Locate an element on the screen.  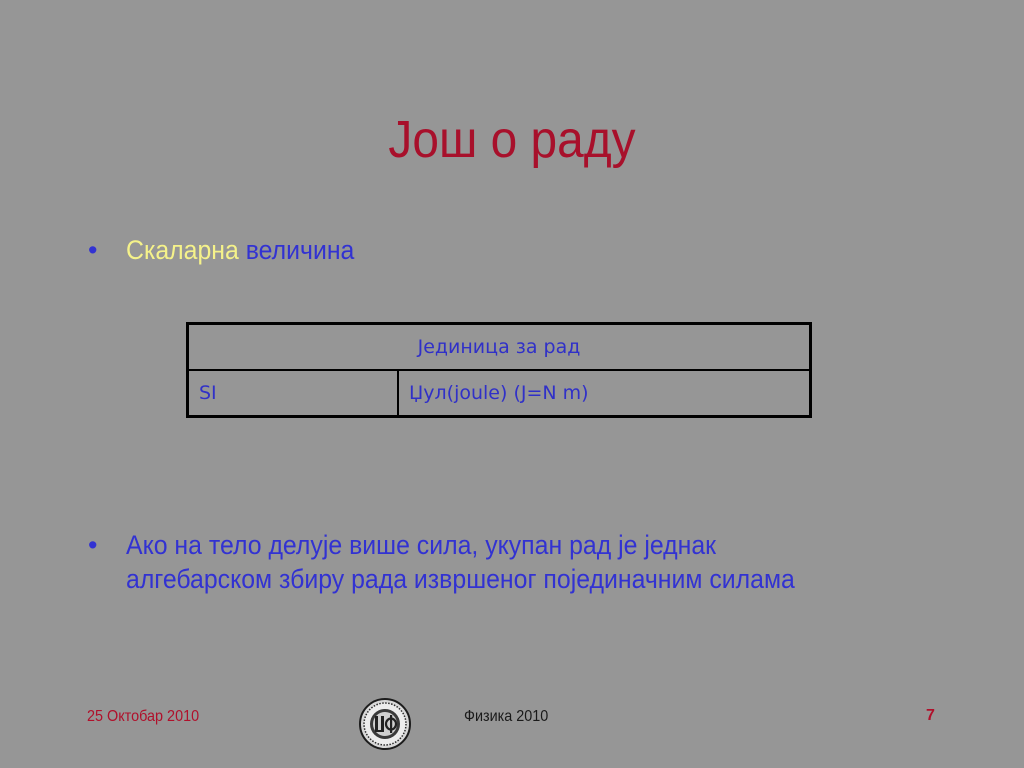
bullet-word-quantity: величина is located at coordinates (300, 250).